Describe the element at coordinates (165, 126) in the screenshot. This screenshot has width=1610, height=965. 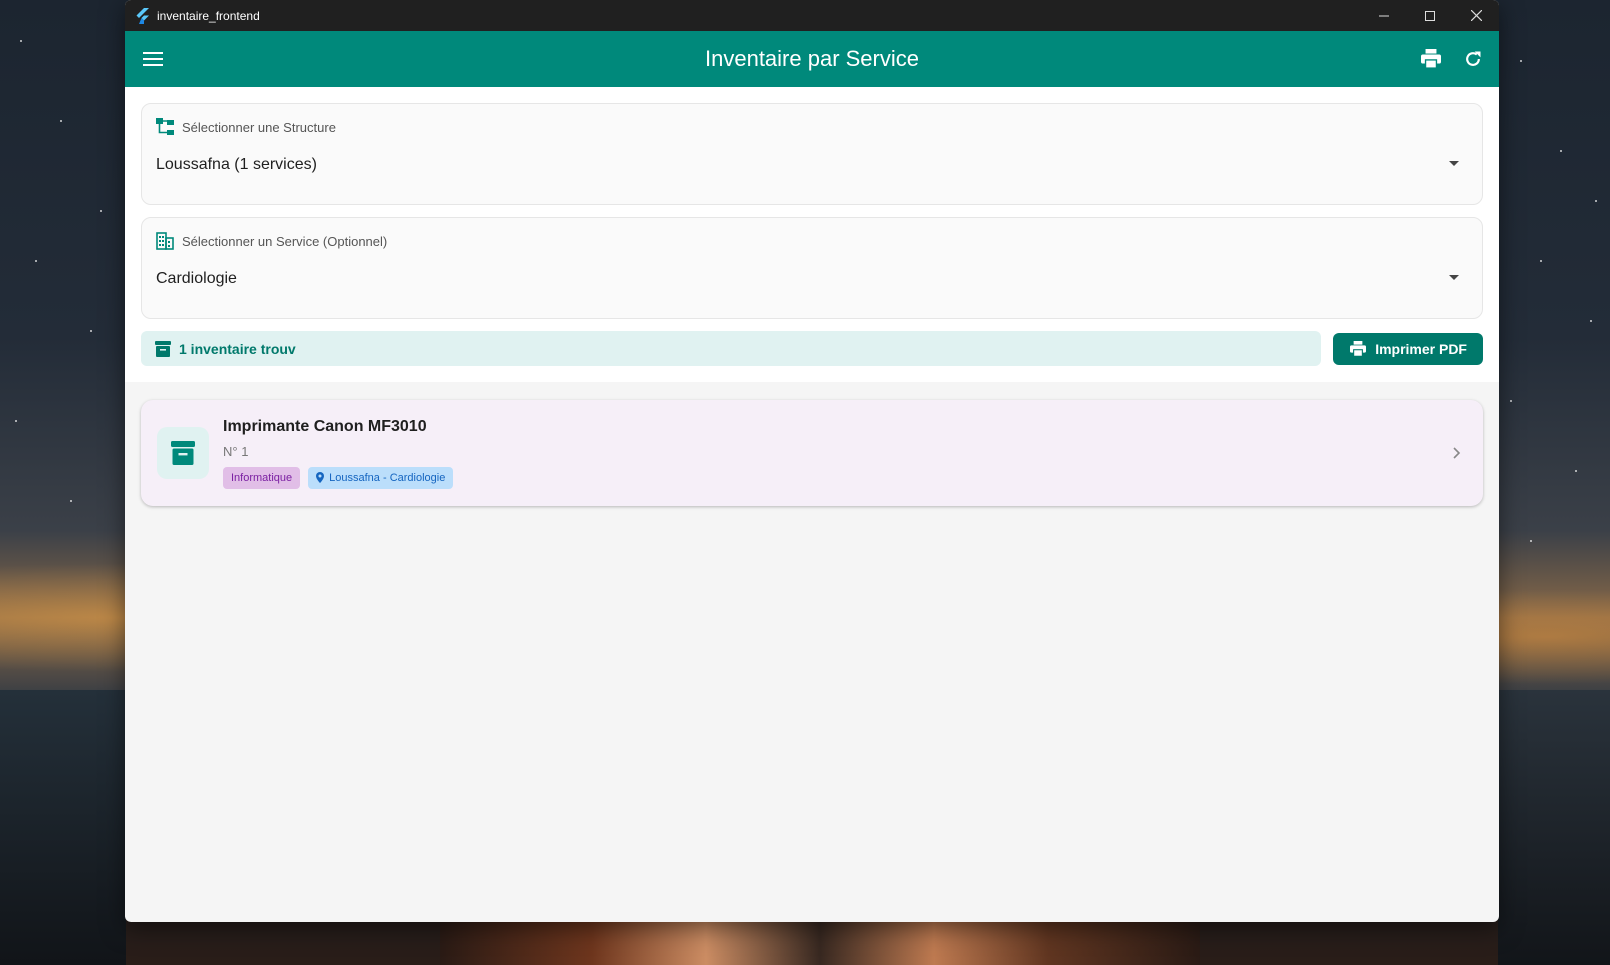
I see `account-tree-icon` at that location.